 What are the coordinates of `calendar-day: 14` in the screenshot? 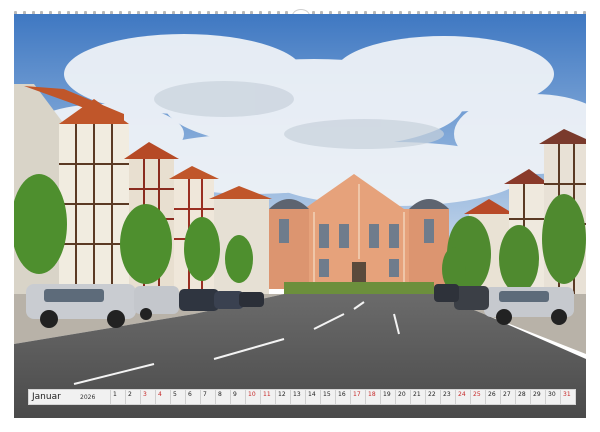 It's located at (312, 397).